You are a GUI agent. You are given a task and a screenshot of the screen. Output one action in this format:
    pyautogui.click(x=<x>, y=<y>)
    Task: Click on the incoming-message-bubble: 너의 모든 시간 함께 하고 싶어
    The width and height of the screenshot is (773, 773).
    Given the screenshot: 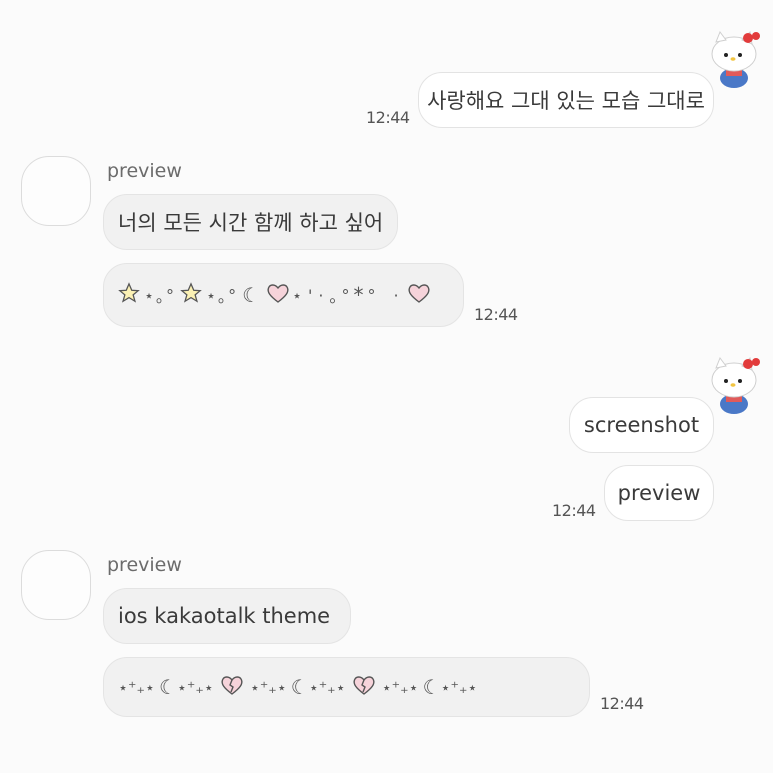 What is the action you would take?
    pyautogui.click(x=250, y=222)
    